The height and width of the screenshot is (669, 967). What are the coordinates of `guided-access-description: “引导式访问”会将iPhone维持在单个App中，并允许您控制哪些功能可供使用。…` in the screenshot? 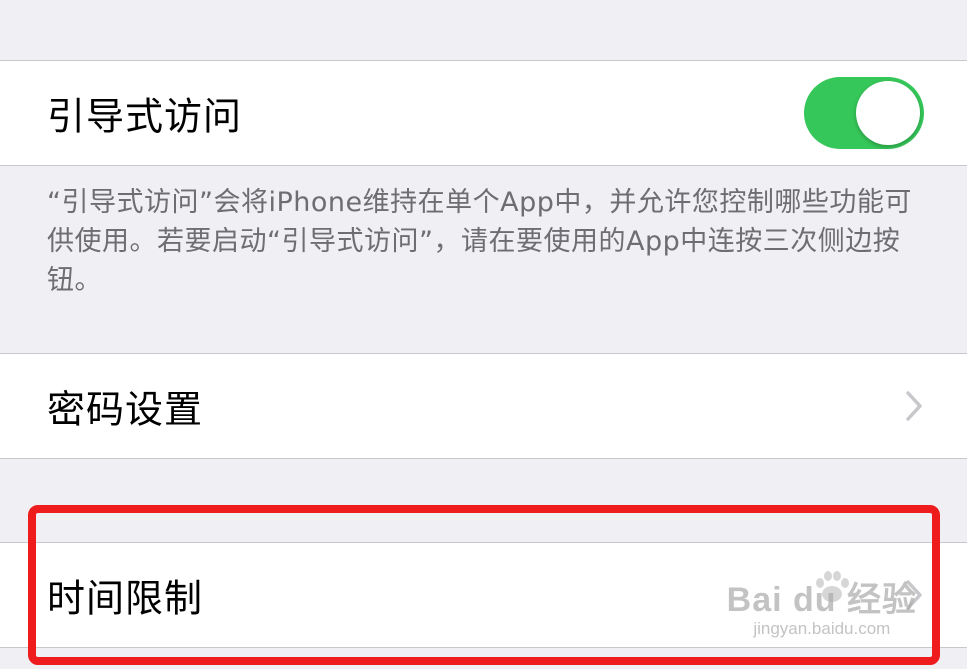 It's located at (479, 241).